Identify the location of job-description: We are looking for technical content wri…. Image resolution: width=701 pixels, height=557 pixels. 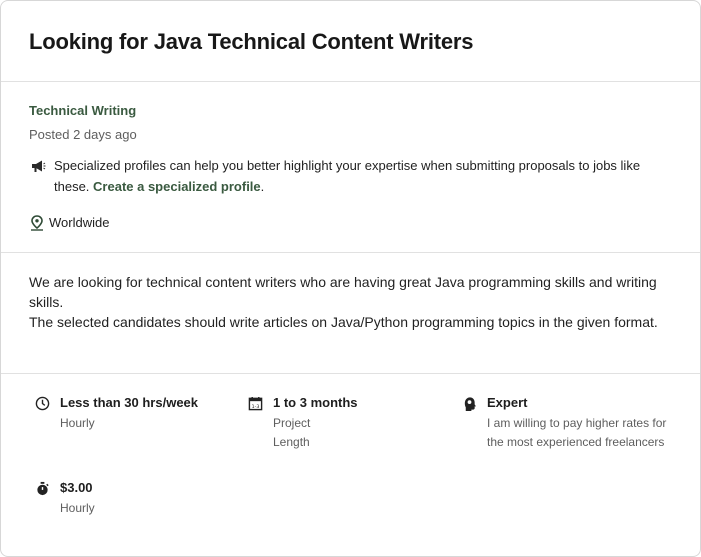
(349, 302).